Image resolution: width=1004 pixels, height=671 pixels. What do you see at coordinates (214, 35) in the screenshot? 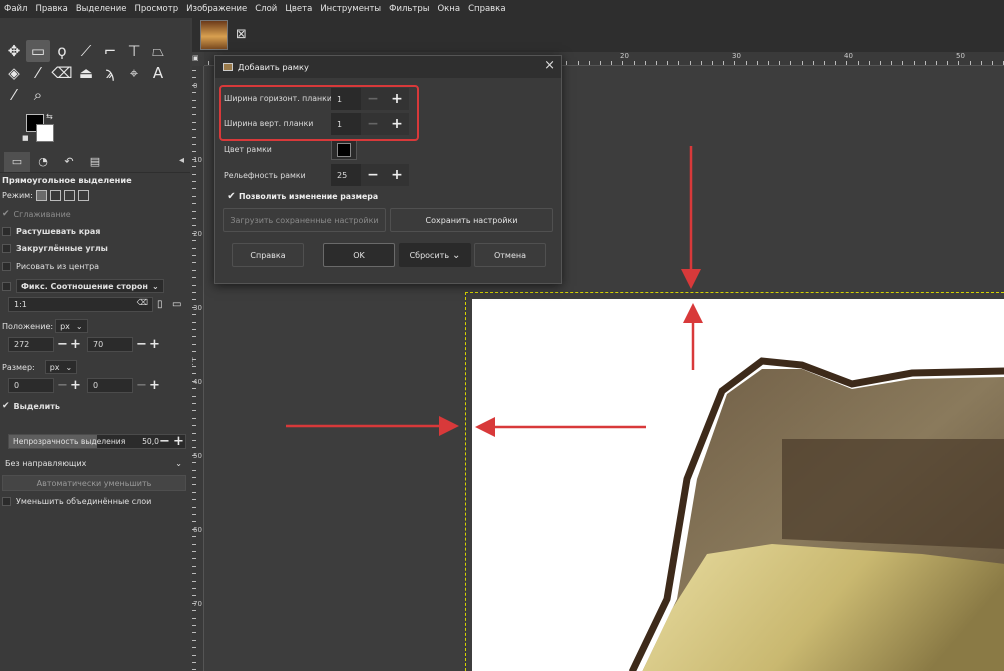
I see `image-thumbnail` at bounding box center [214, 35].